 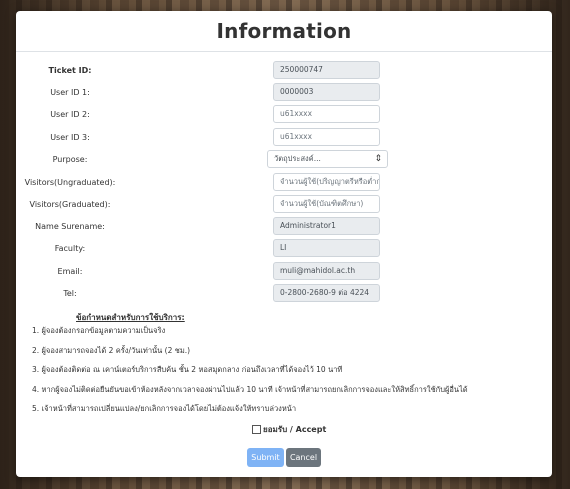 What do you see at coordinates (326, 248) in the screenshot?
I see `faculty-field: LI` at bounding box center [326, 248].